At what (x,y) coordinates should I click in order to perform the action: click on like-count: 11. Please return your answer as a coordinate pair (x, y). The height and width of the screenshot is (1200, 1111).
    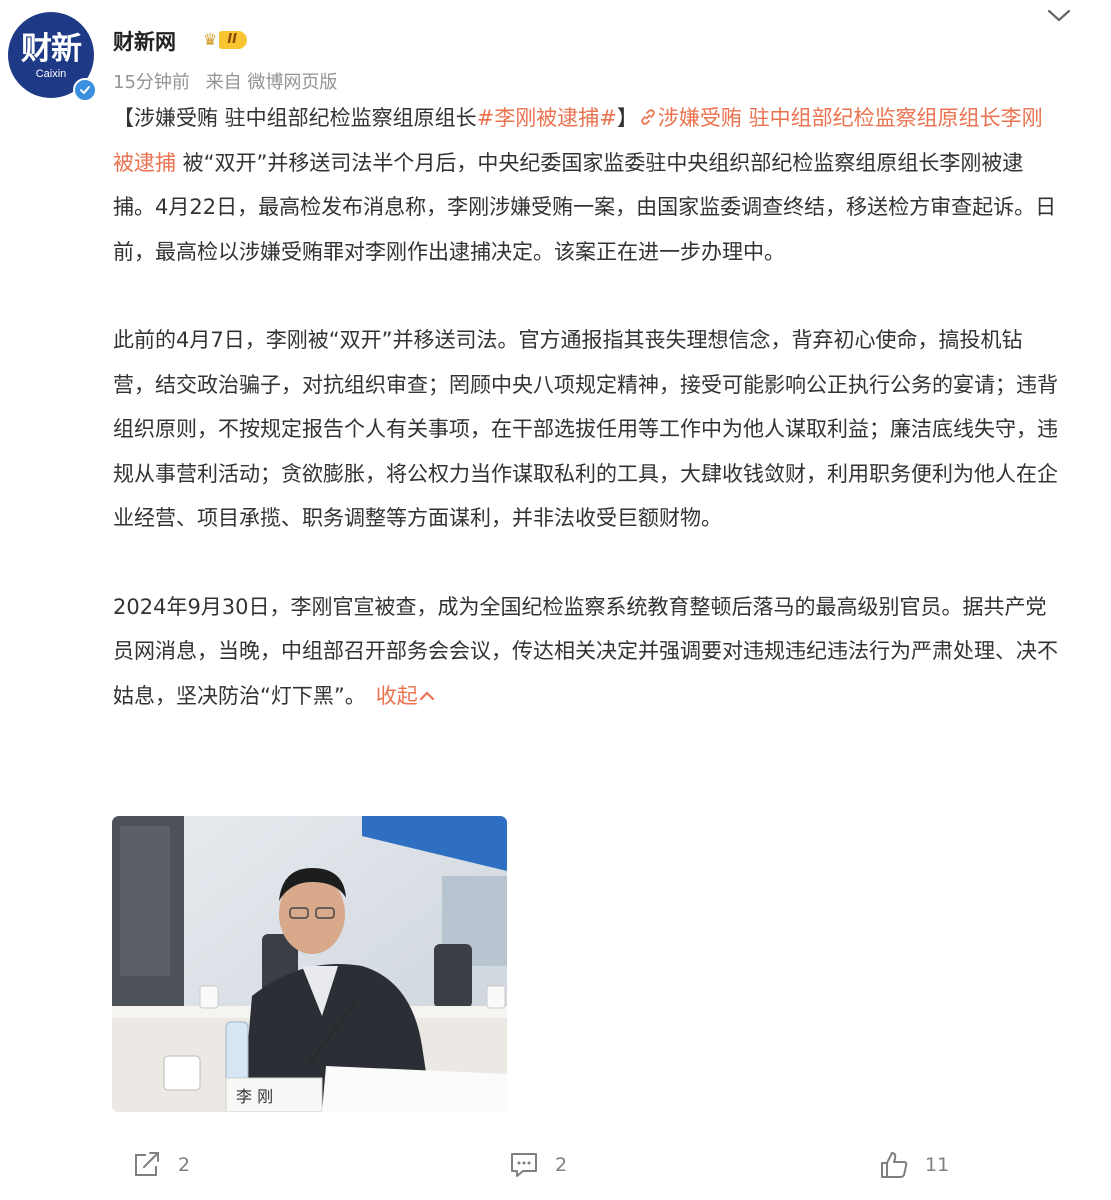
    Looking at the image, I should click on (937, 1165).